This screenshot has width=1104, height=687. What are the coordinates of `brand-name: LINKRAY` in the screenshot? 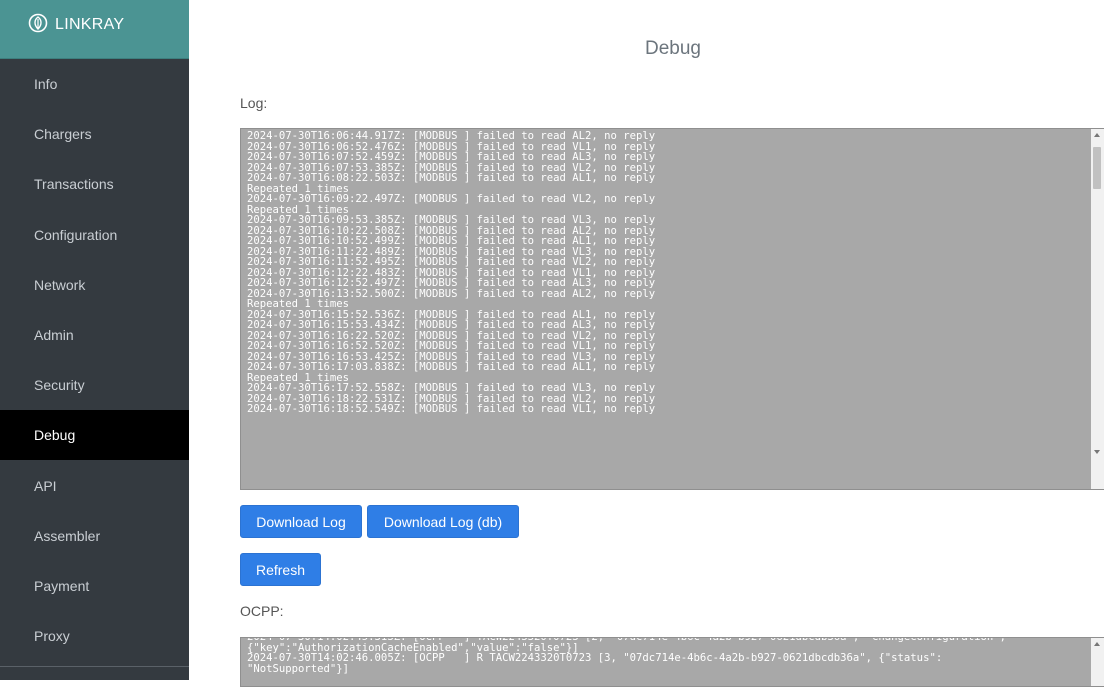 It's located at (90, 24).